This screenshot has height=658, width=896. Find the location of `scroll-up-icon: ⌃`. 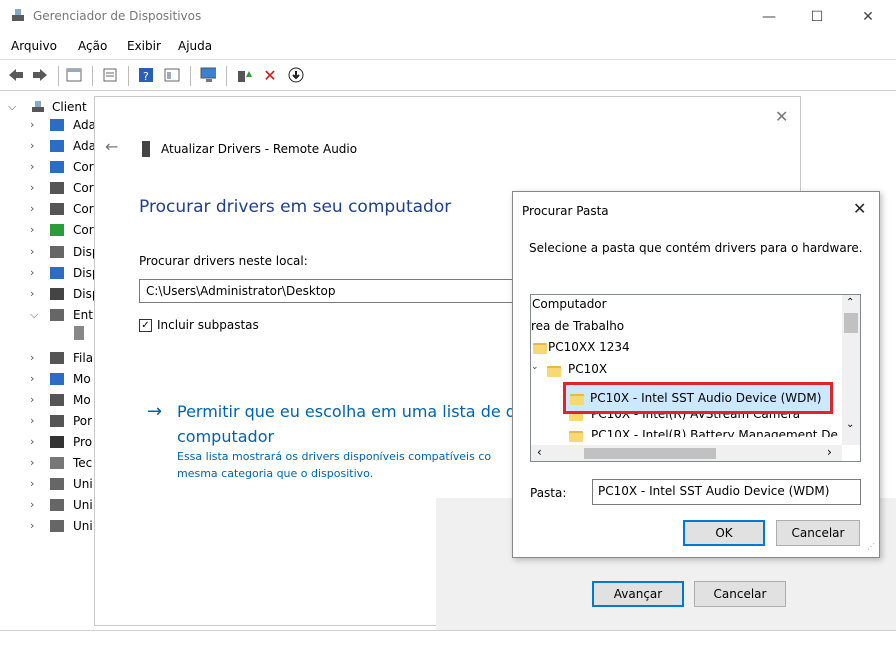

scroll-up-icon: ⌃ is located at coordinates (850, 302).